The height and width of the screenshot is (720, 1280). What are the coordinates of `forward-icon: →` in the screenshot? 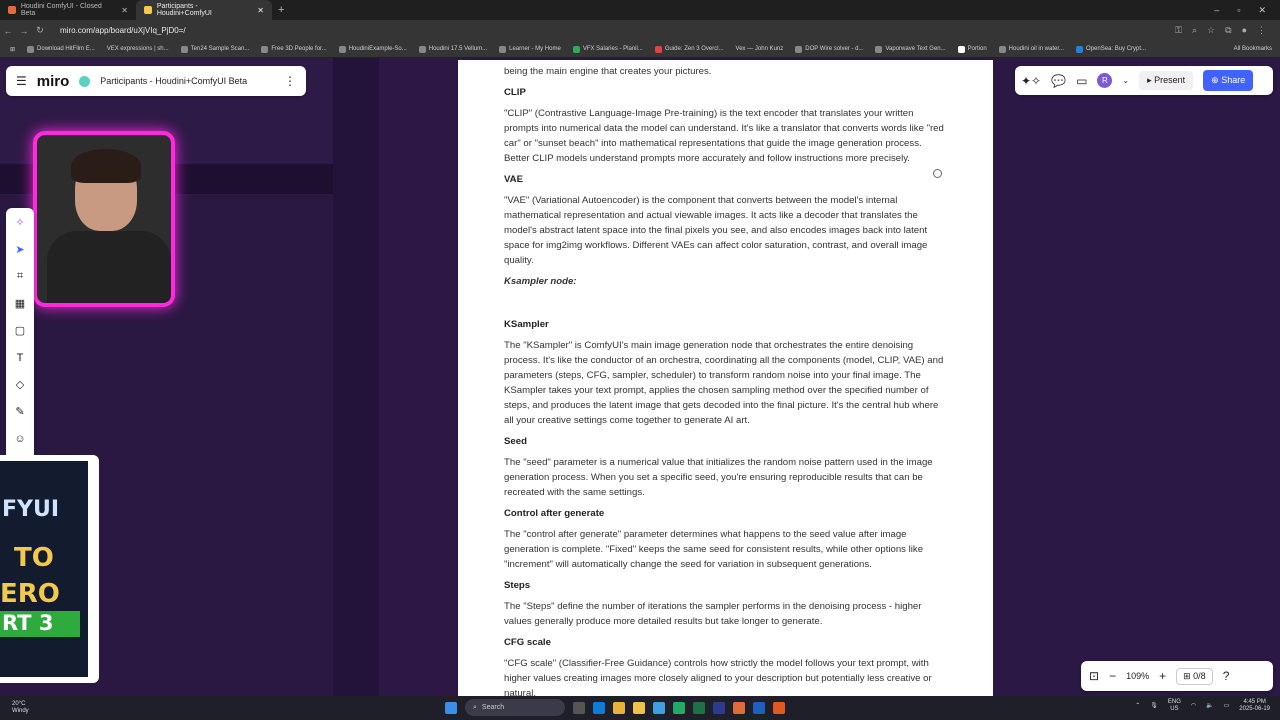 It's located at (24, 31).